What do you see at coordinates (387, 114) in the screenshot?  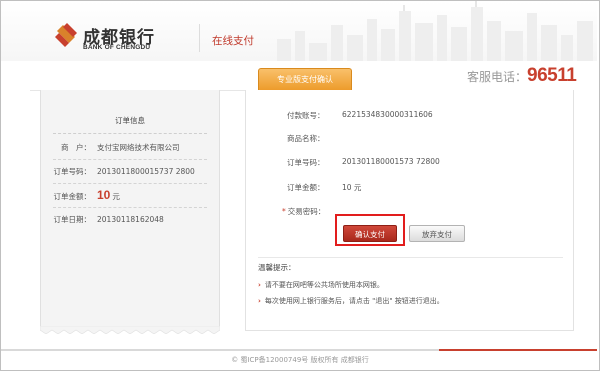 I see `account-value: 6221534830000311606` at bounding box center [387, 114].